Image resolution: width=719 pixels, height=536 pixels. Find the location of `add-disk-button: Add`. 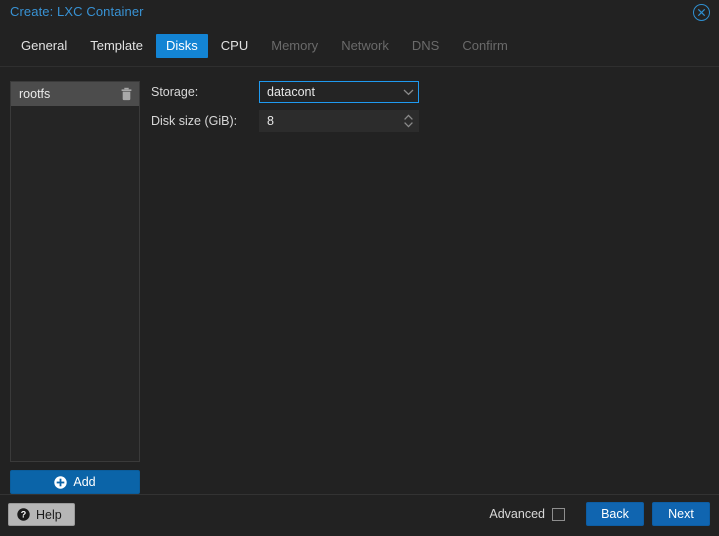

add-disk-button: Add is located at coordinates (75, 482).